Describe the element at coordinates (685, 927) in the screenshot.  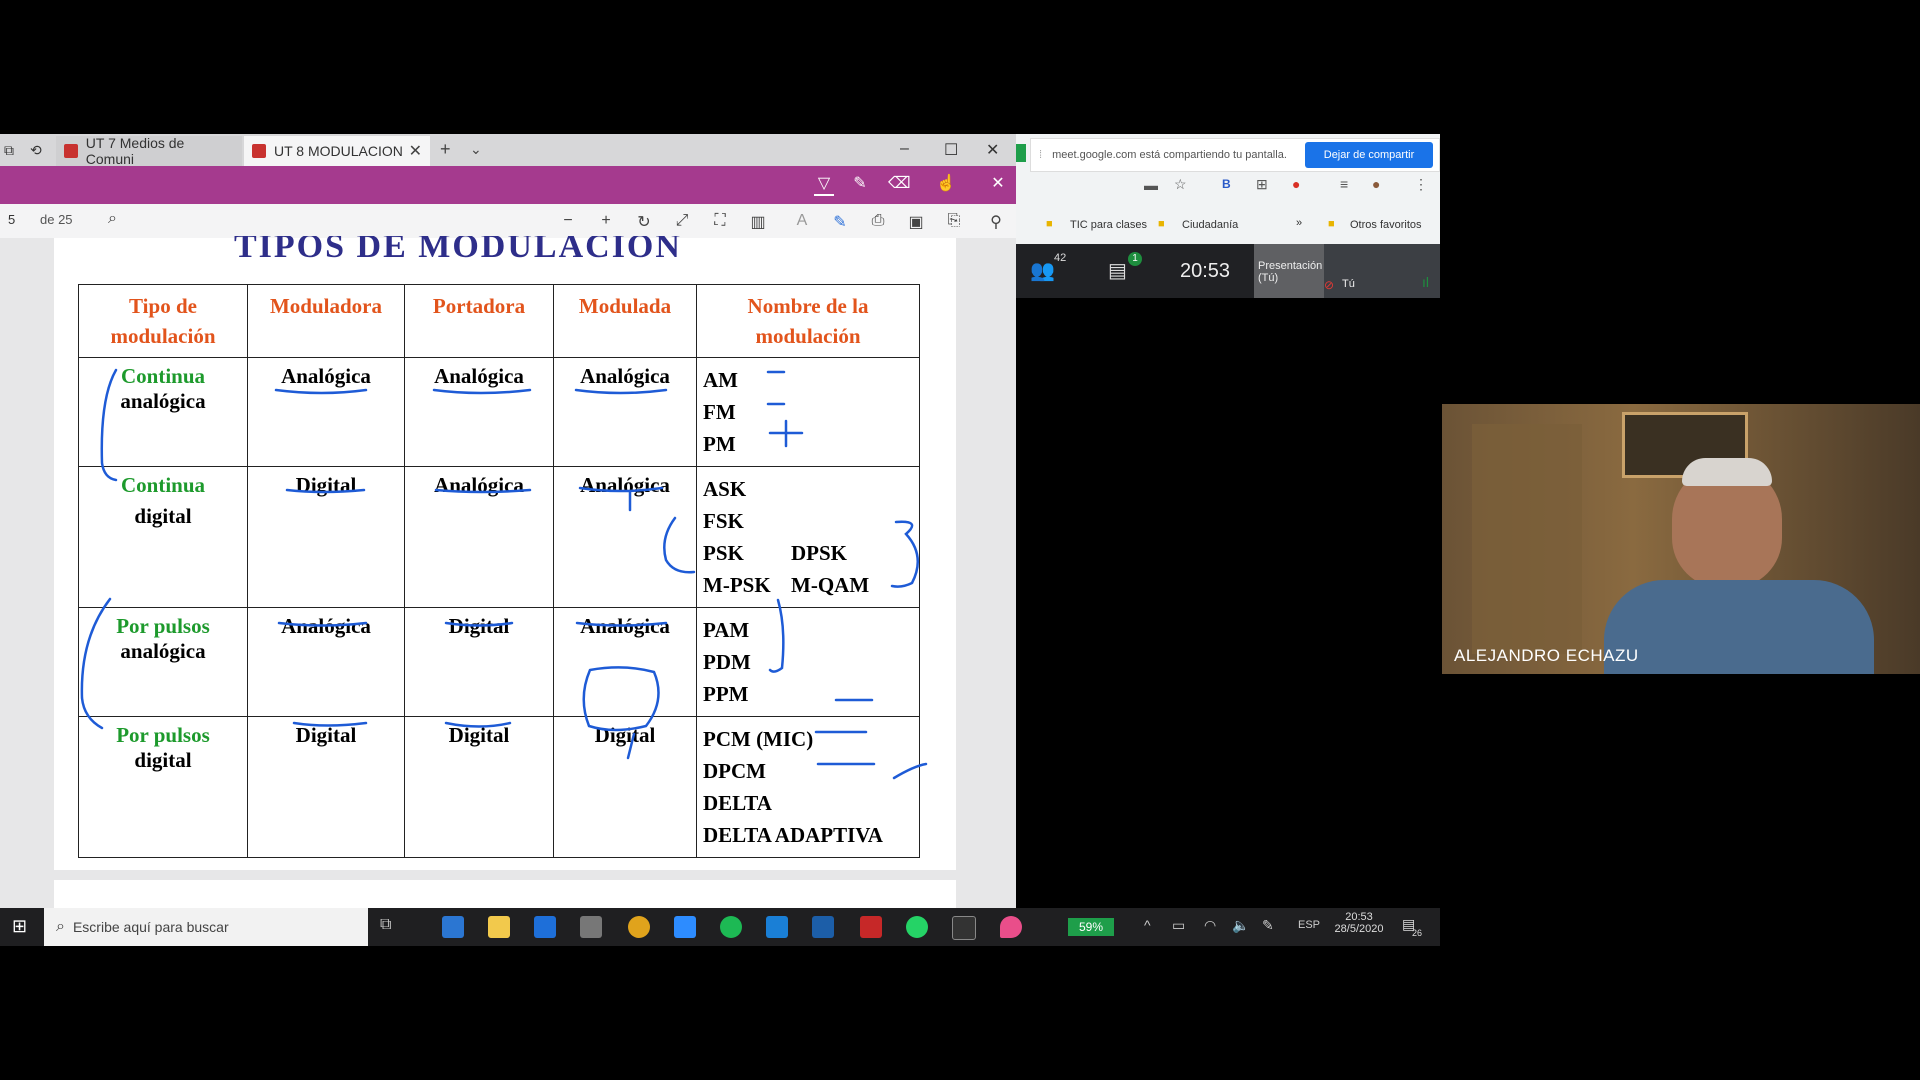
I see `zoom-app-icon` at that location.